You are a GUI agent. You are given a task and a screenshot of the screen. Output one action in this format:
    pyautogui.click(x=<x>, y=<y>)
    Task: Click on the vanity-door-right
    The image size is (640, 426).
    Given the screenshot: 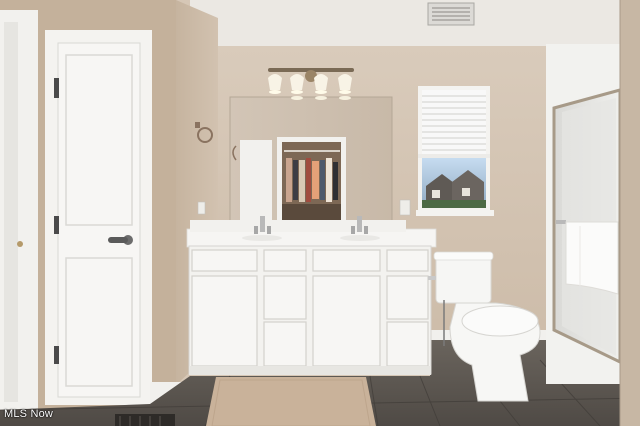 What is the action you would take?
    pyautogui.click(x=346, y=321)
    